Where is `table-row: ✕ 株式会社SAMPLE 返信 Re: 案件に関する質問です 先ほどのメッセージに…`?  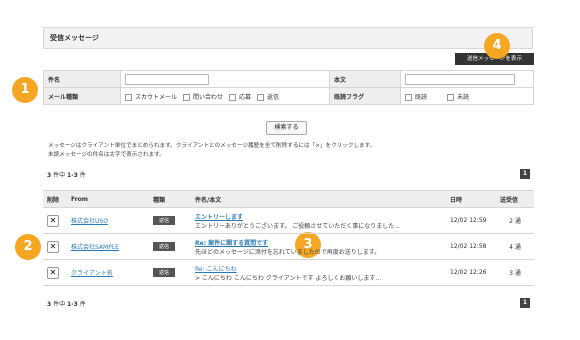 table-row: ✕ 株式会社SAMPLE 返信 Re: 案件に関する質問です 先ほどのメッセージに… is located at coordinates (288, 246).